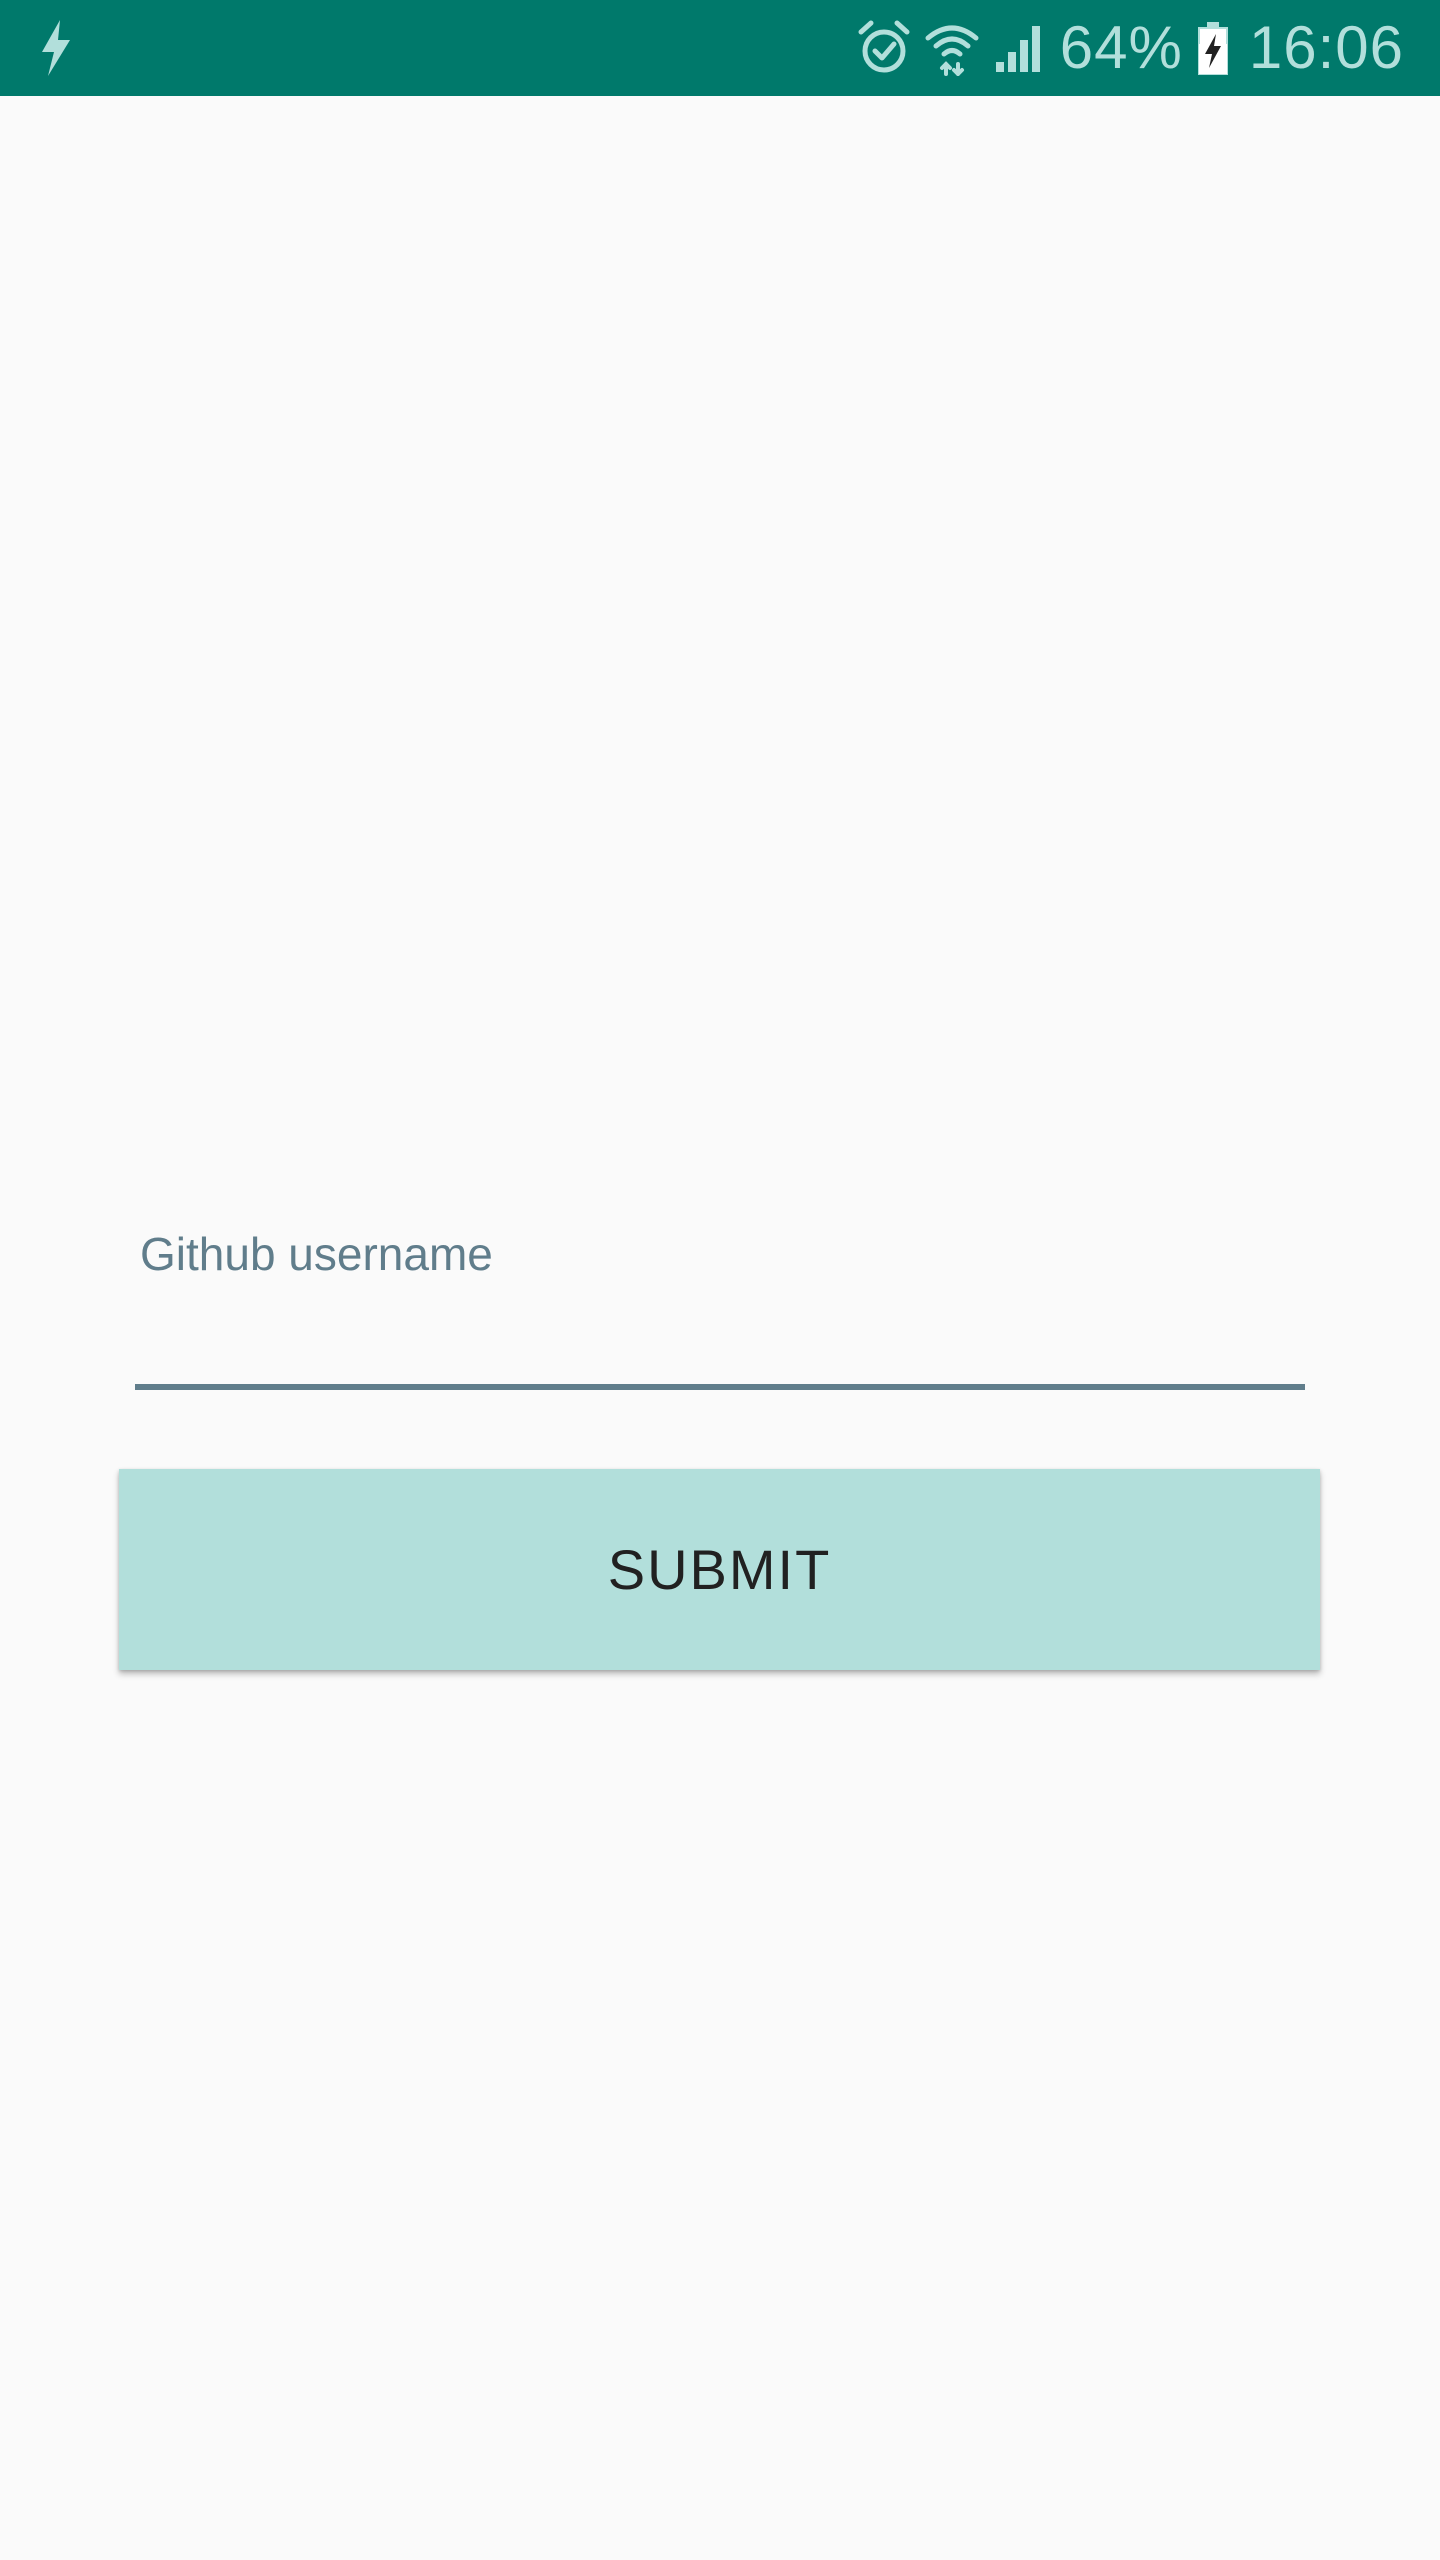 The height and width of the screenshot is (2560, 1440). Describe the element at coordinates (316, 1254) in the screenshot. I see `username-label: Github username` at that location.